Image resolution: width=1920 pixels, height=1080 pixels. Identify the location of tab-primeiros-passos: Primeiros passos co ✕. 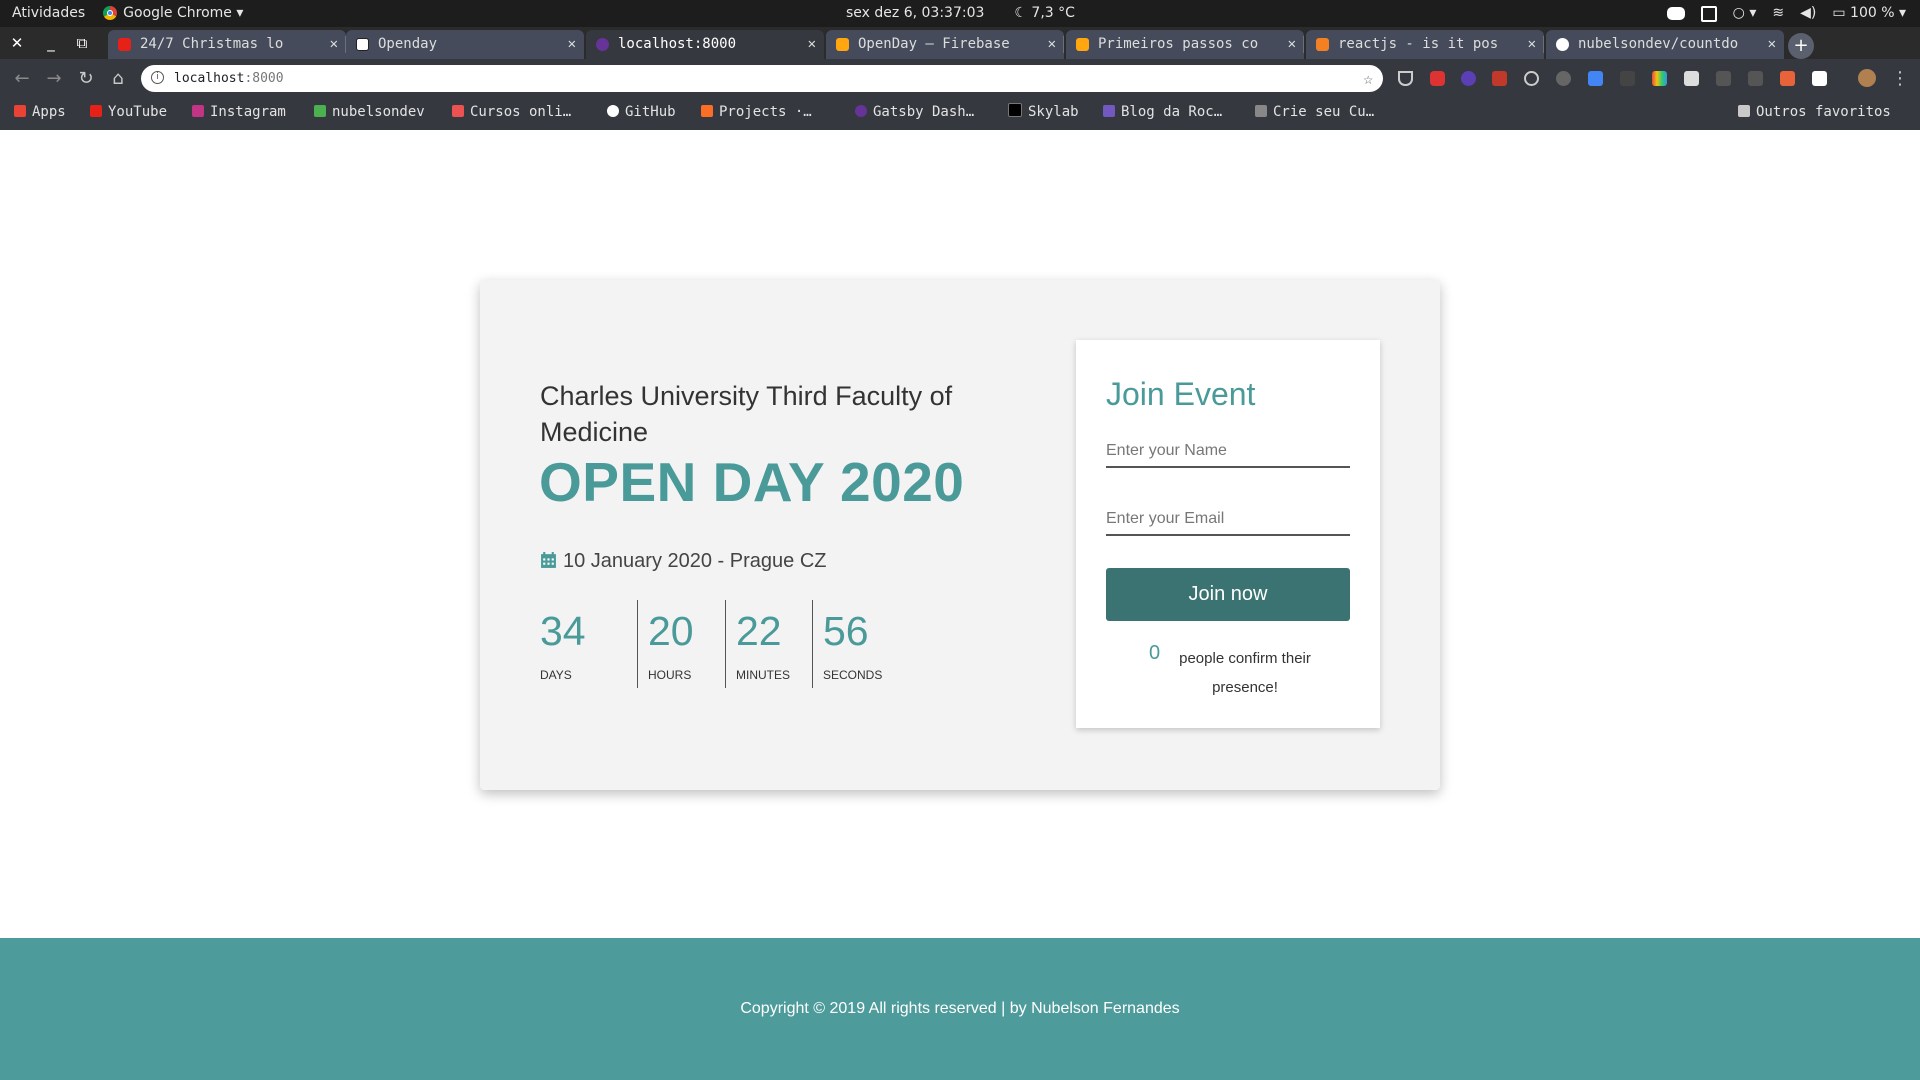
(1185, 44).